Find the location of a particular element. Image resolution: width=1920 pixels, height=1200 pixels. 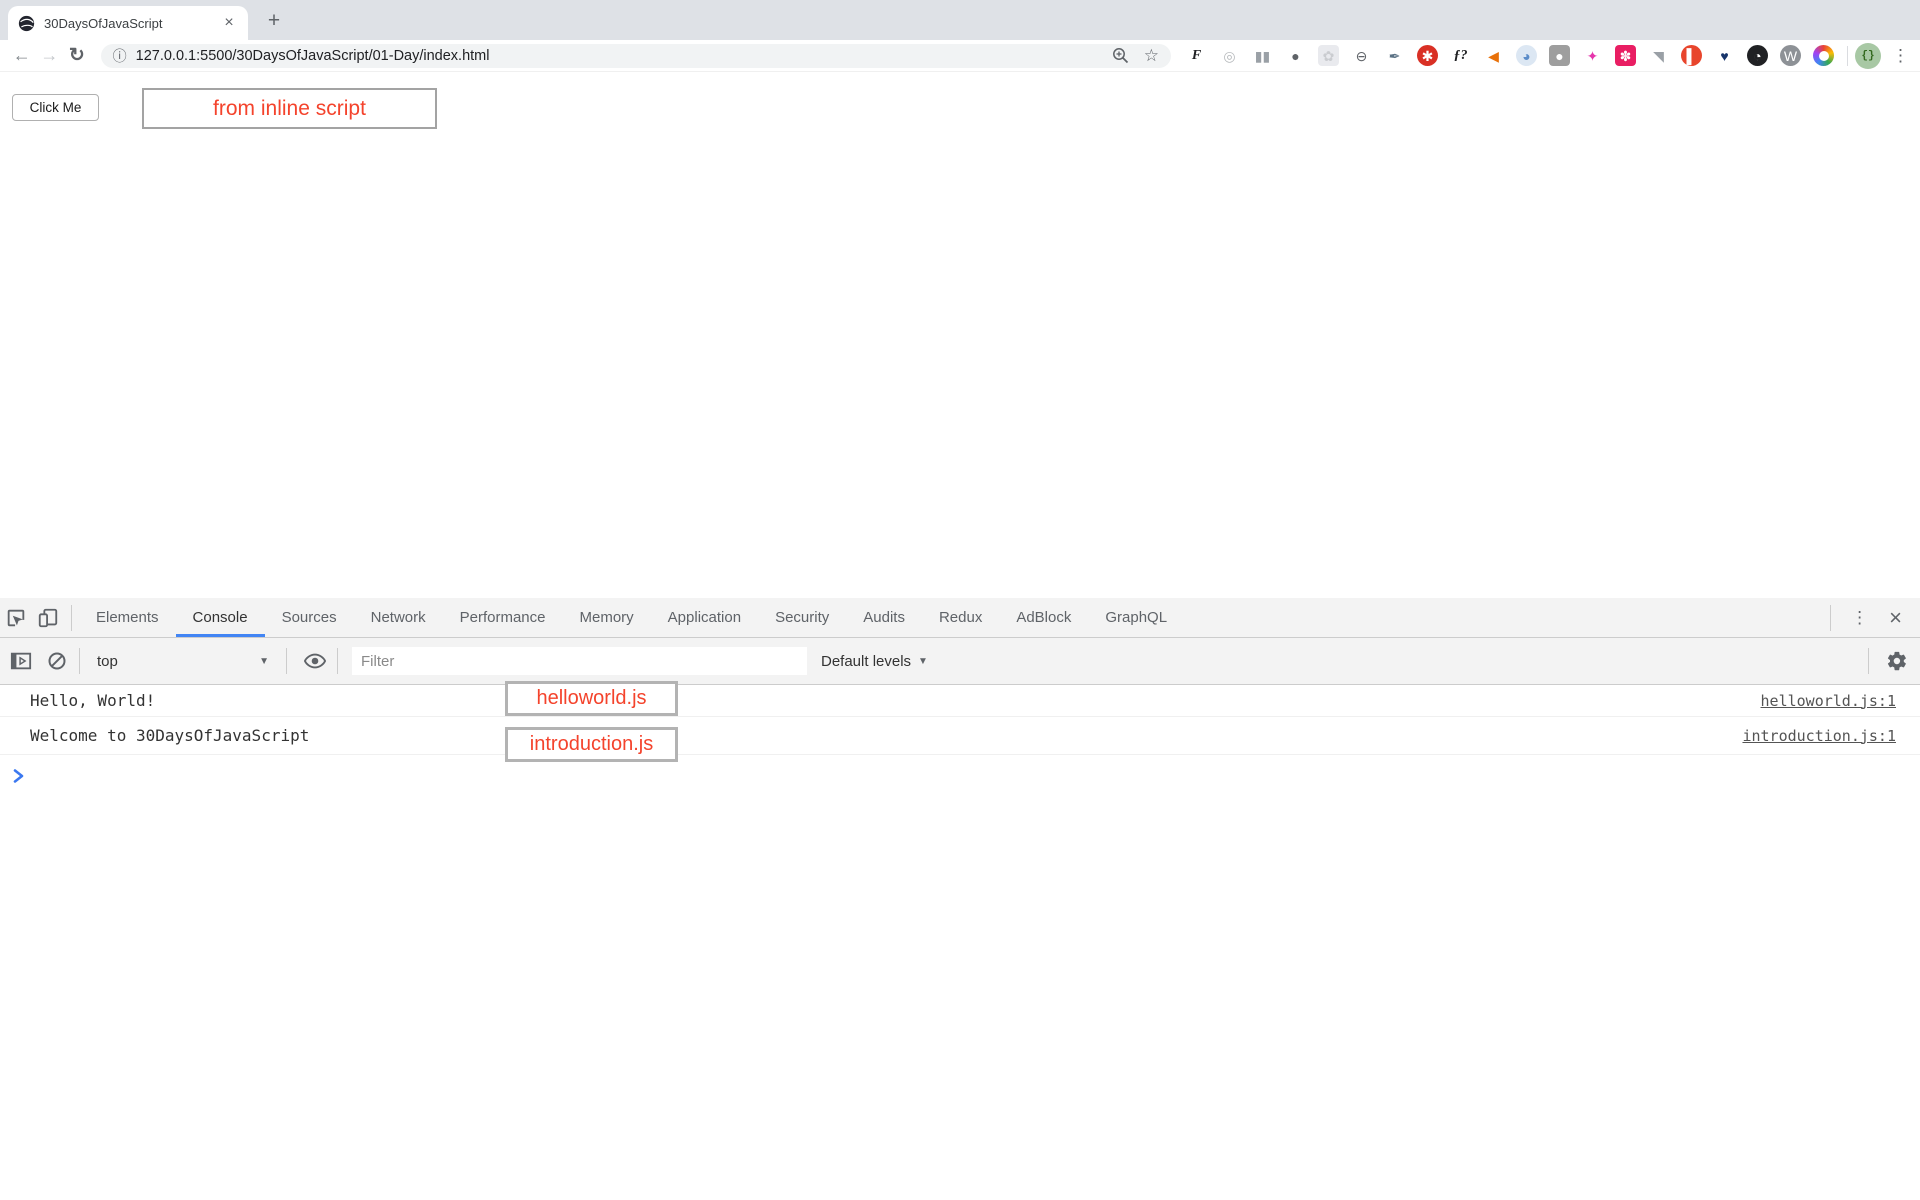

browser-tab-strip: 30DaysOfJavaScript × + is located at coordinates (960, 20).